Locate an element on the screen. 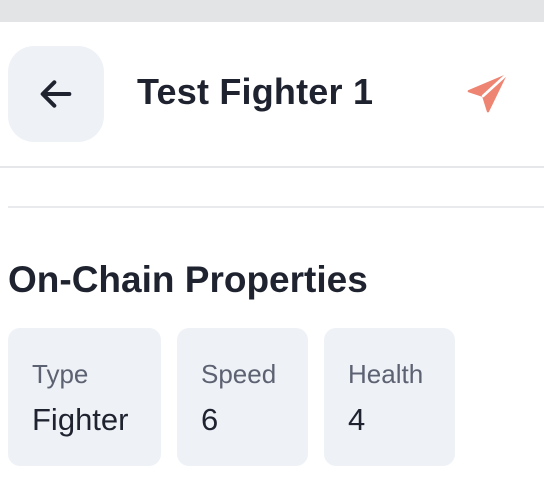  page-title: Test Fighter 1 is located at coordinates (255, 91).